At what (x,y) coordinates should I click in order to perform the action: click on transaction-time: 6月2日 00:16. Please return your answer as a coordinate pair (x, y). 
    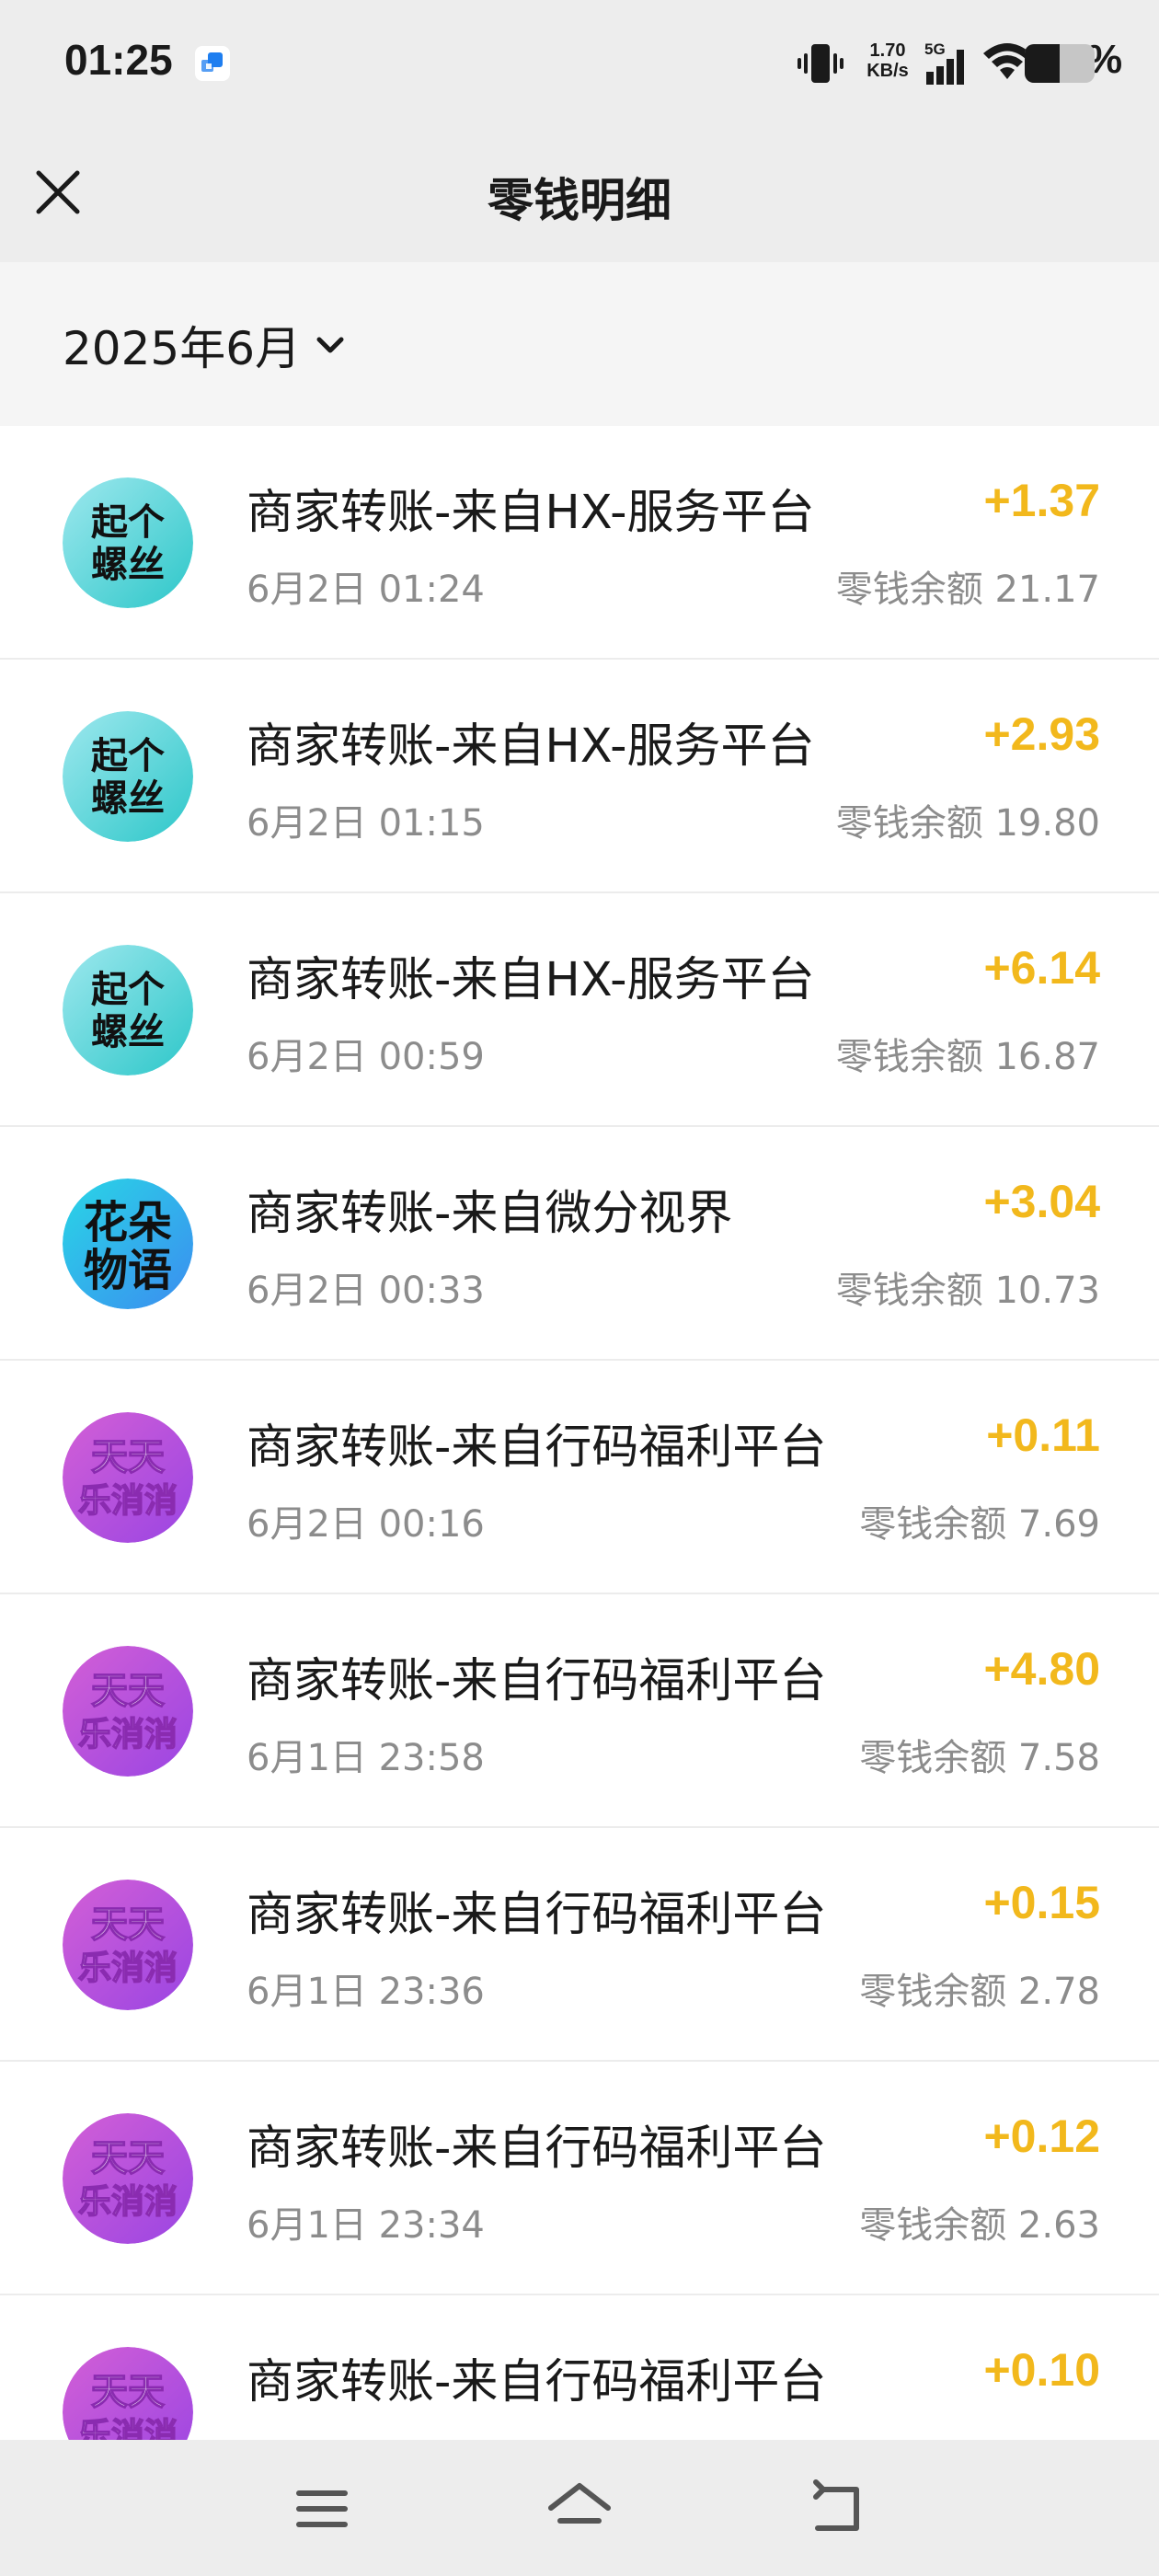
    Looking at the image, I should click on (366, 1524).